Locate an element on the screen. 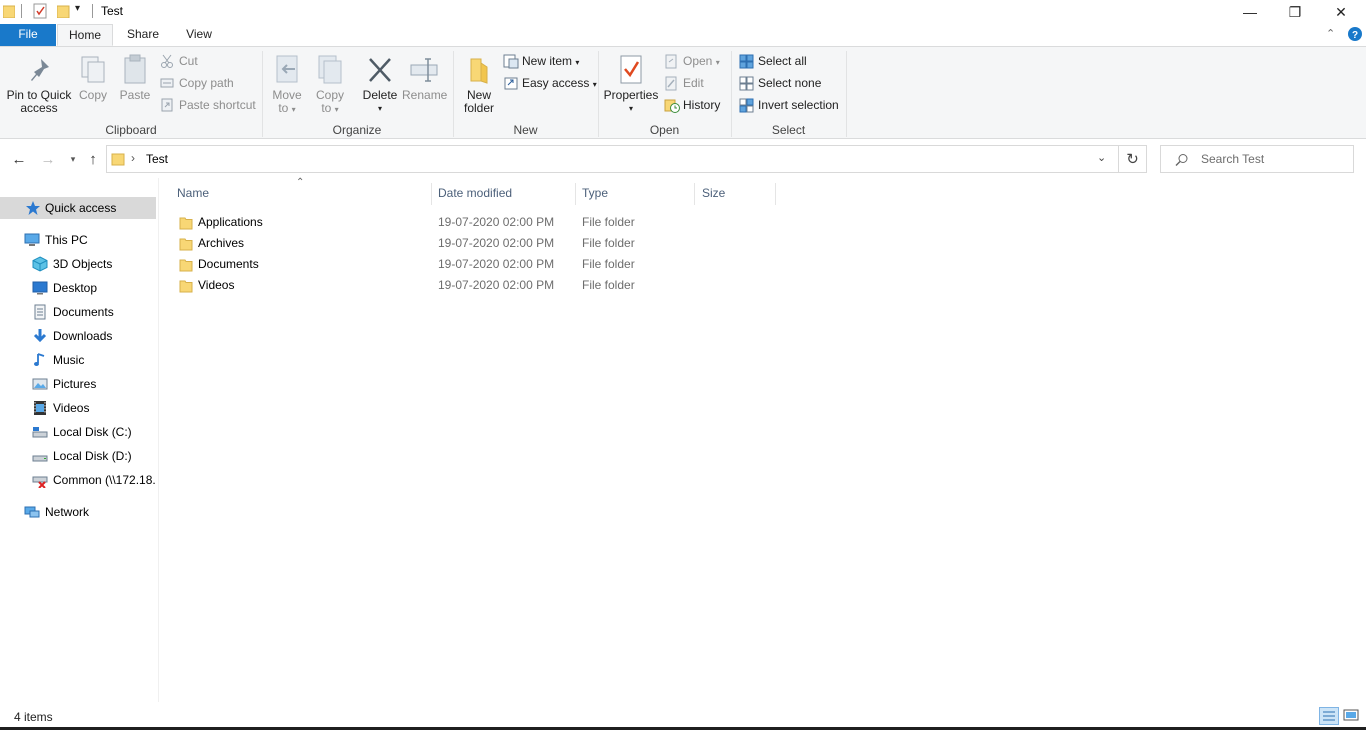 This screenshot has height=730, width=1366. nav-this-pc: This PC is located at coordinates (78, 240).